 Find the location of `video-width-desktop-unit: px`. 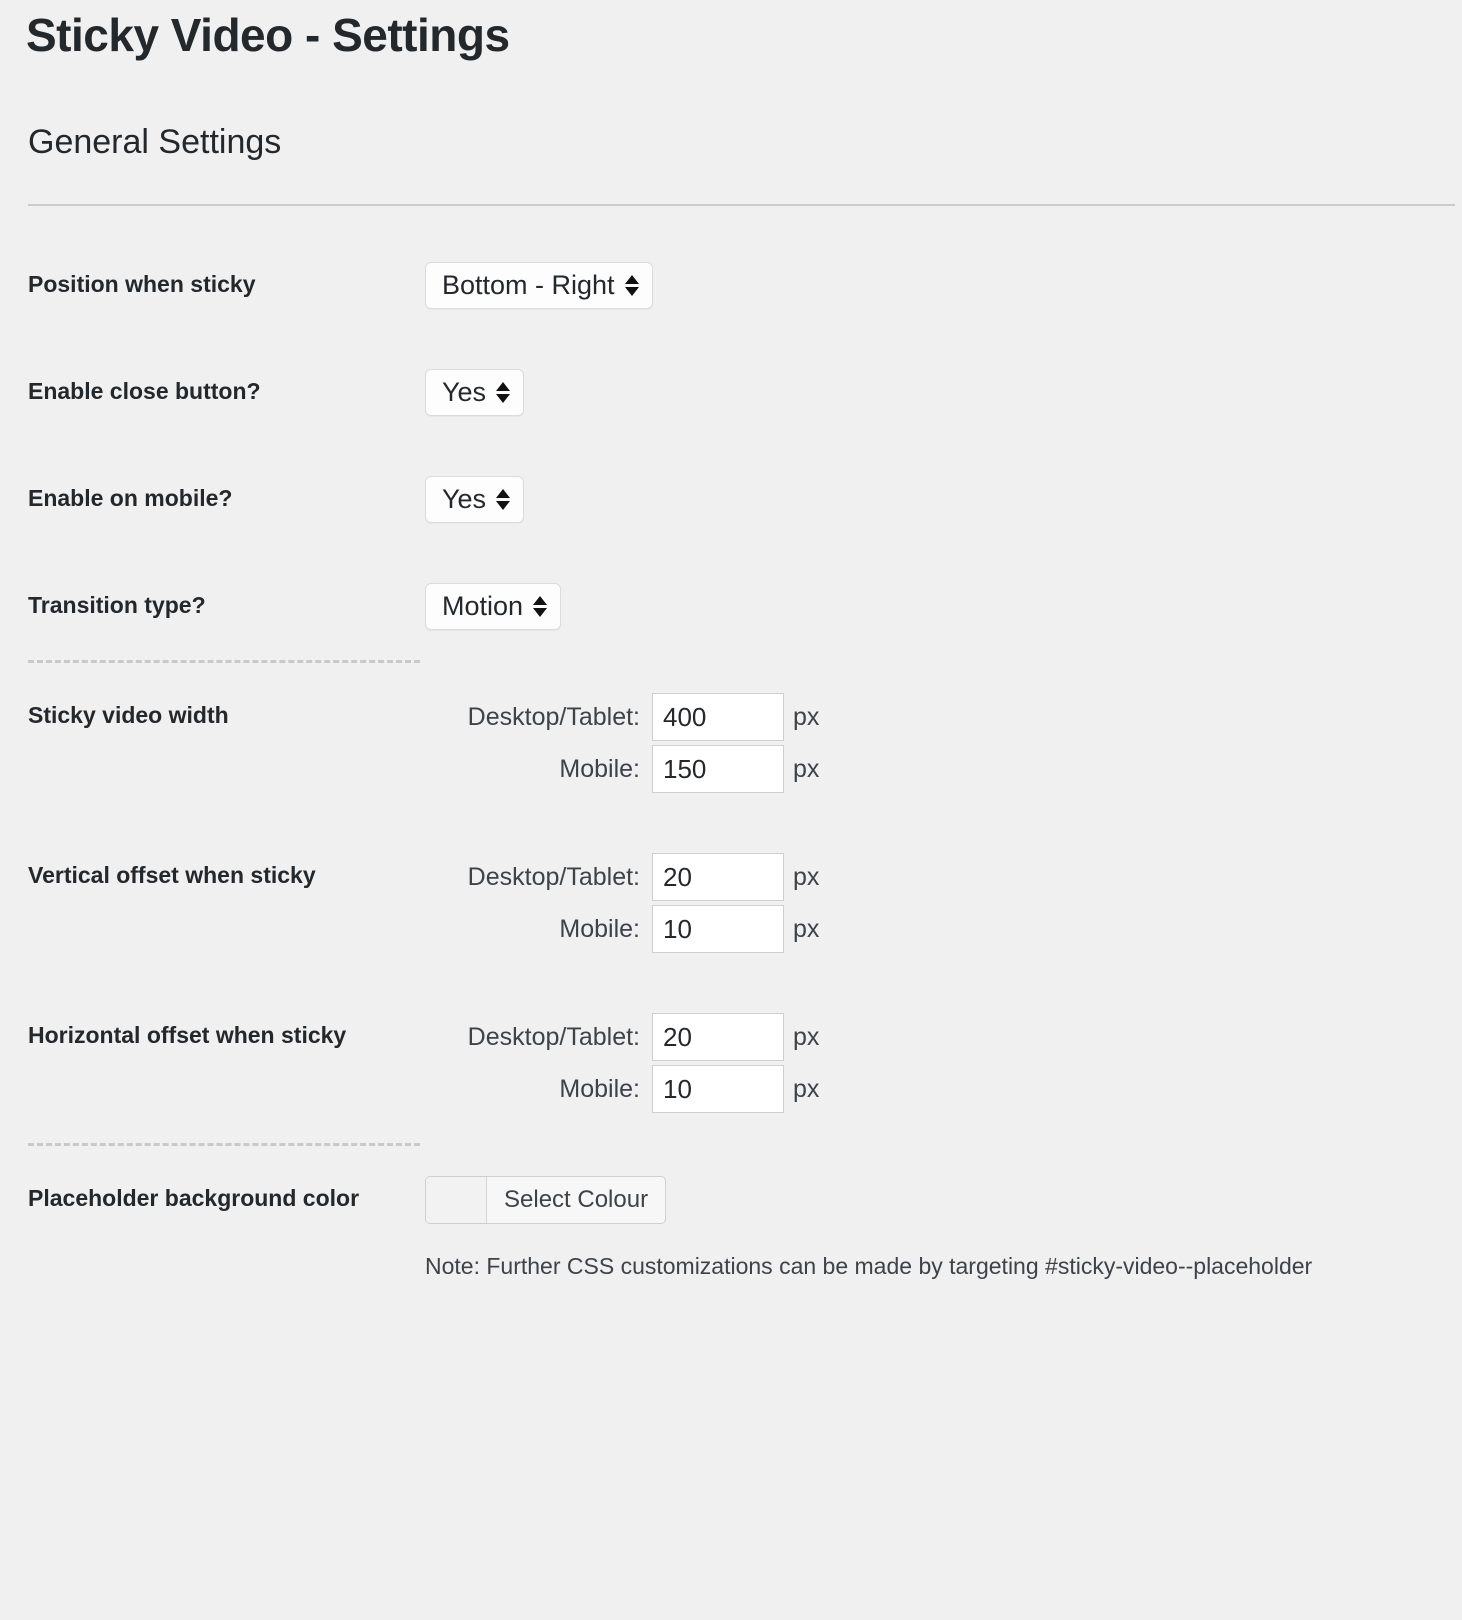

video-width-desktop-unit: px is located at coordinates (806, 716).